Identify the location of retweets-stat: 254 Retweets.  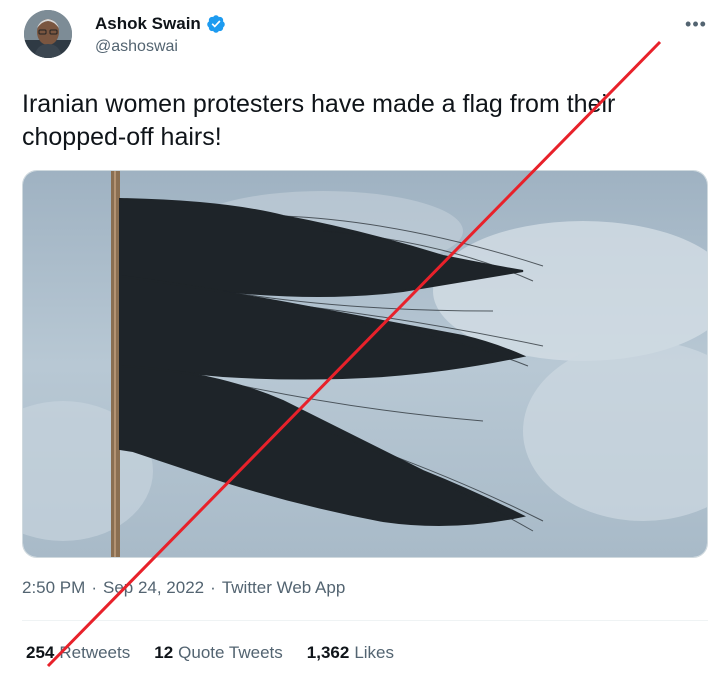
(78, 653).